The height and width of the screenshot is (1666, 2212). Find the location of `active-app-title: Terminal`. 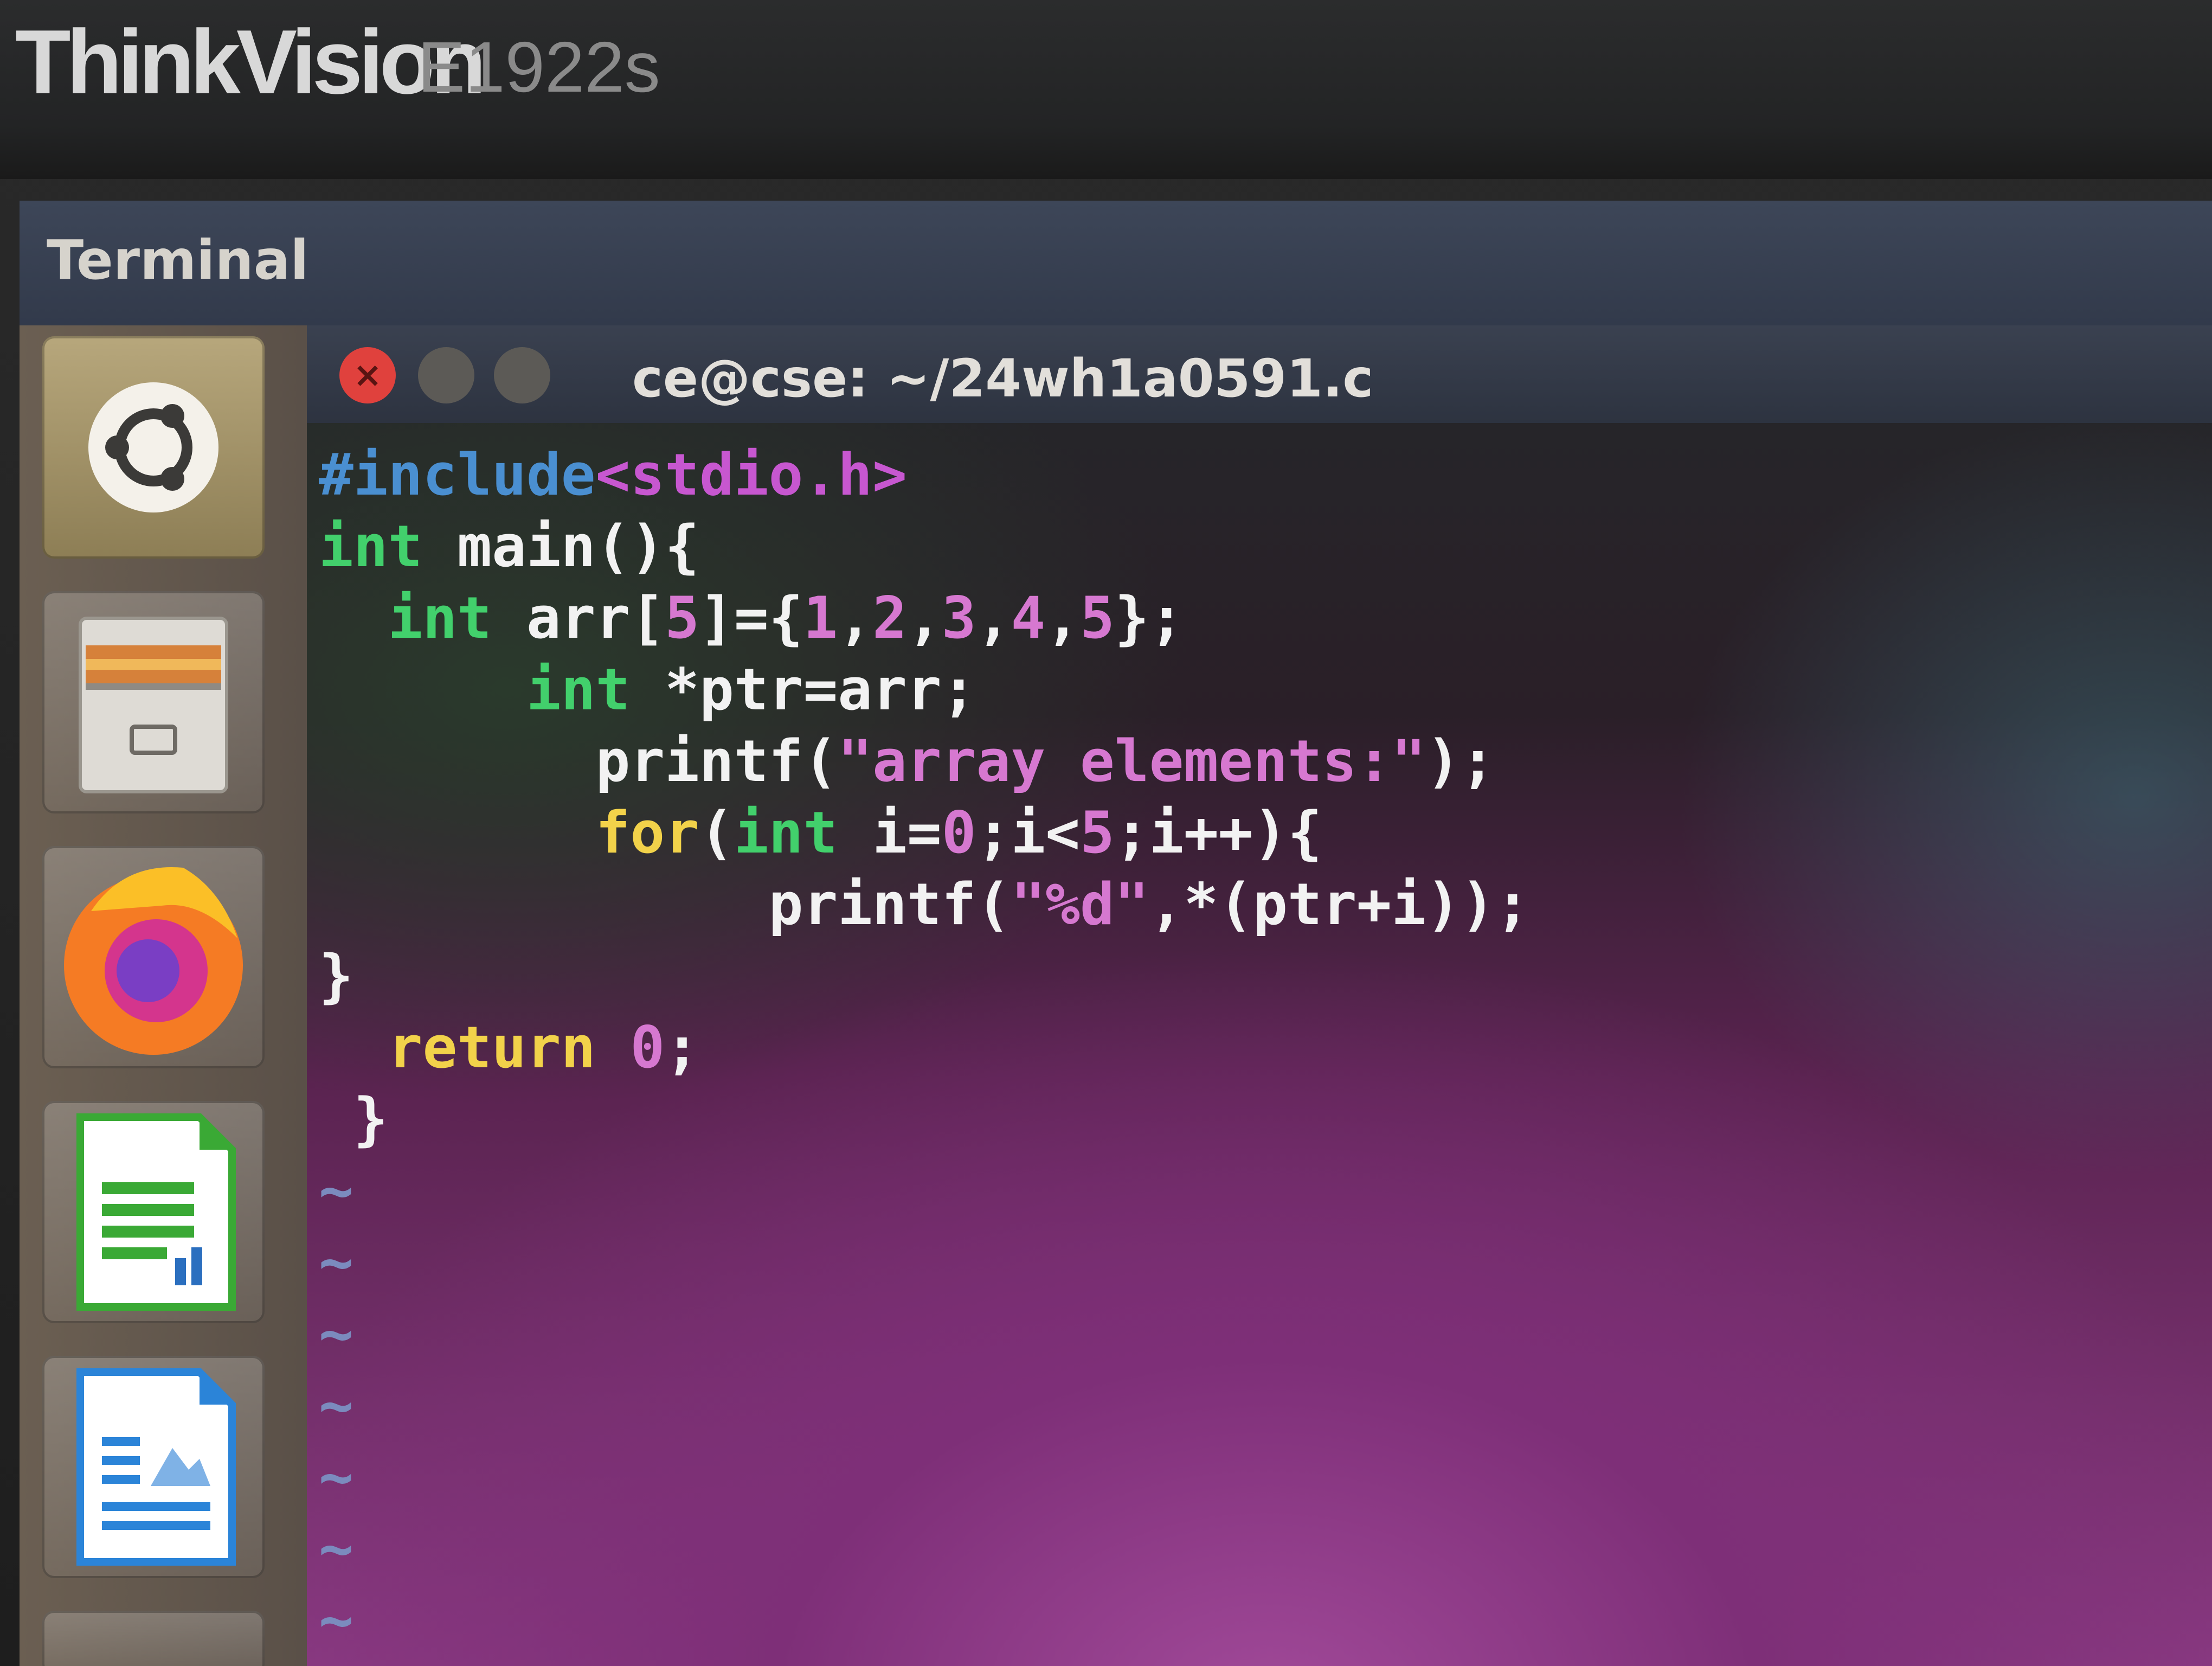

active-app-title: Terminal is located at coordinates (178, 260).